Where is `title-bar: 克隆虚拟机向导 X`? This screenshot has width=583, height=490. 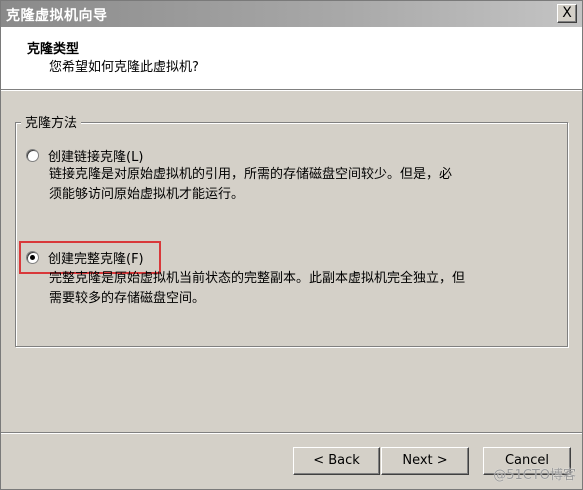 title-bar: 克隆虚拟机向导 X is located at coordinates (291, 14).